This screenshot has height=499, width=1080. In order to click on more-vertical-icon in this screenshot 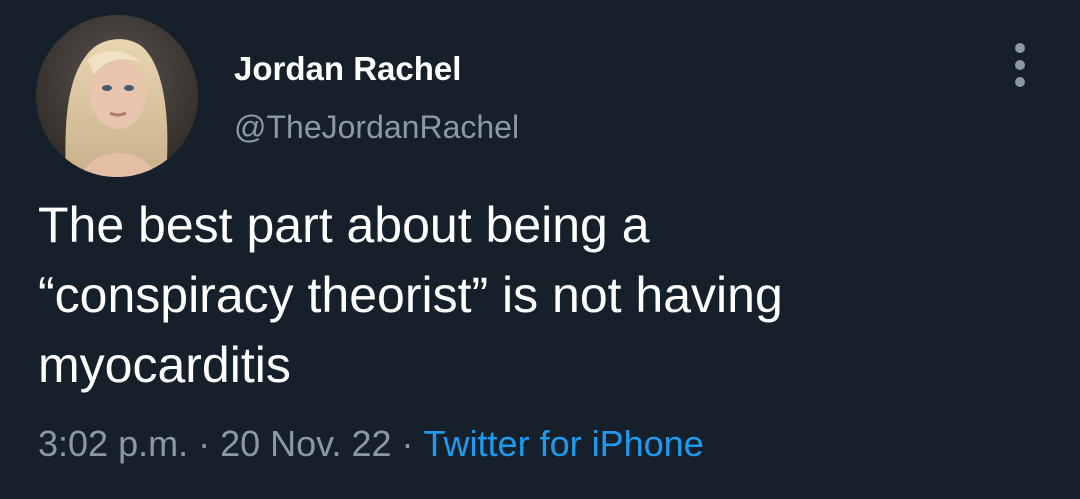, I will do `click(1020, 65)`.